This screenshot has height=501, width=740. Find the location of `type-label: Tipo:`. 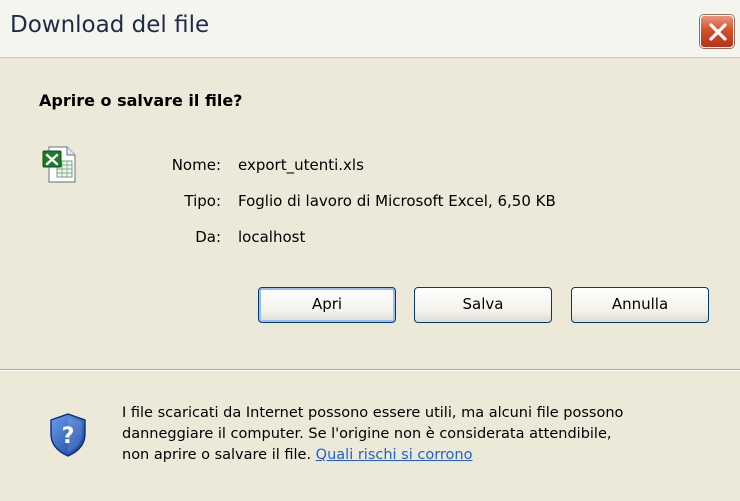

type-label: Tipo: is located at coordinates (202, 201).